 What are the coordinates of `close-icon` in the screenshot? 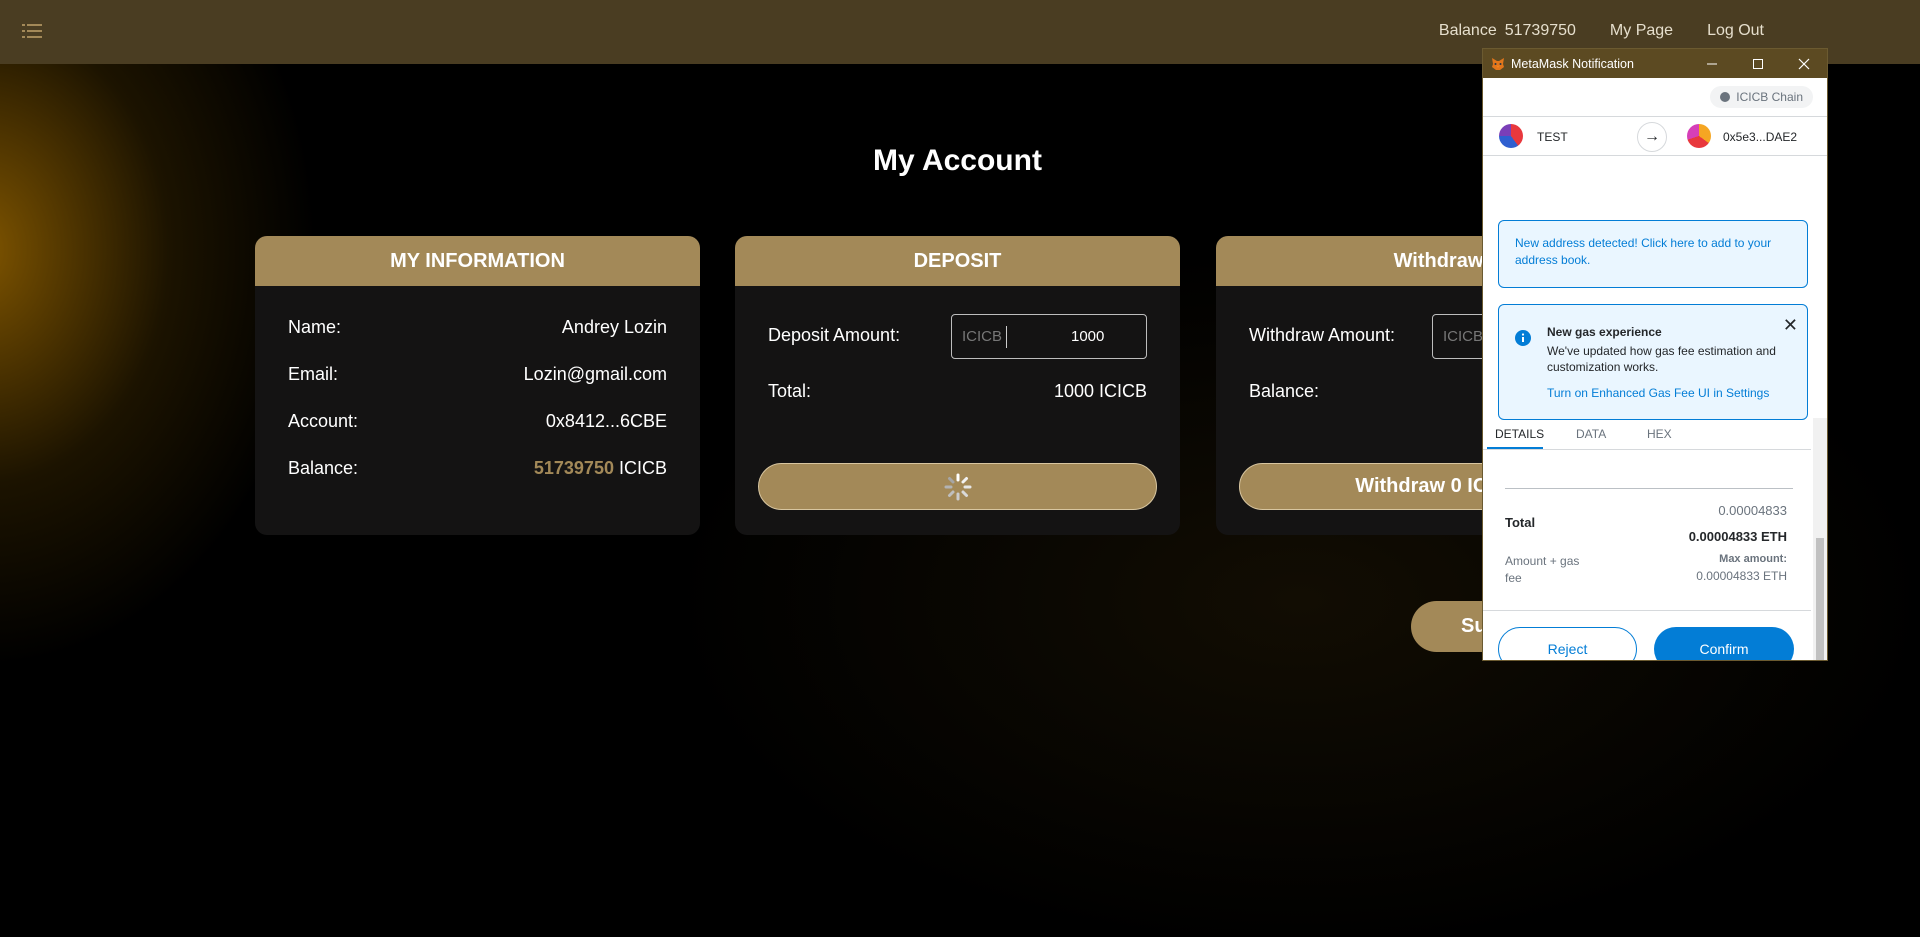 It's located at (1804, 63).